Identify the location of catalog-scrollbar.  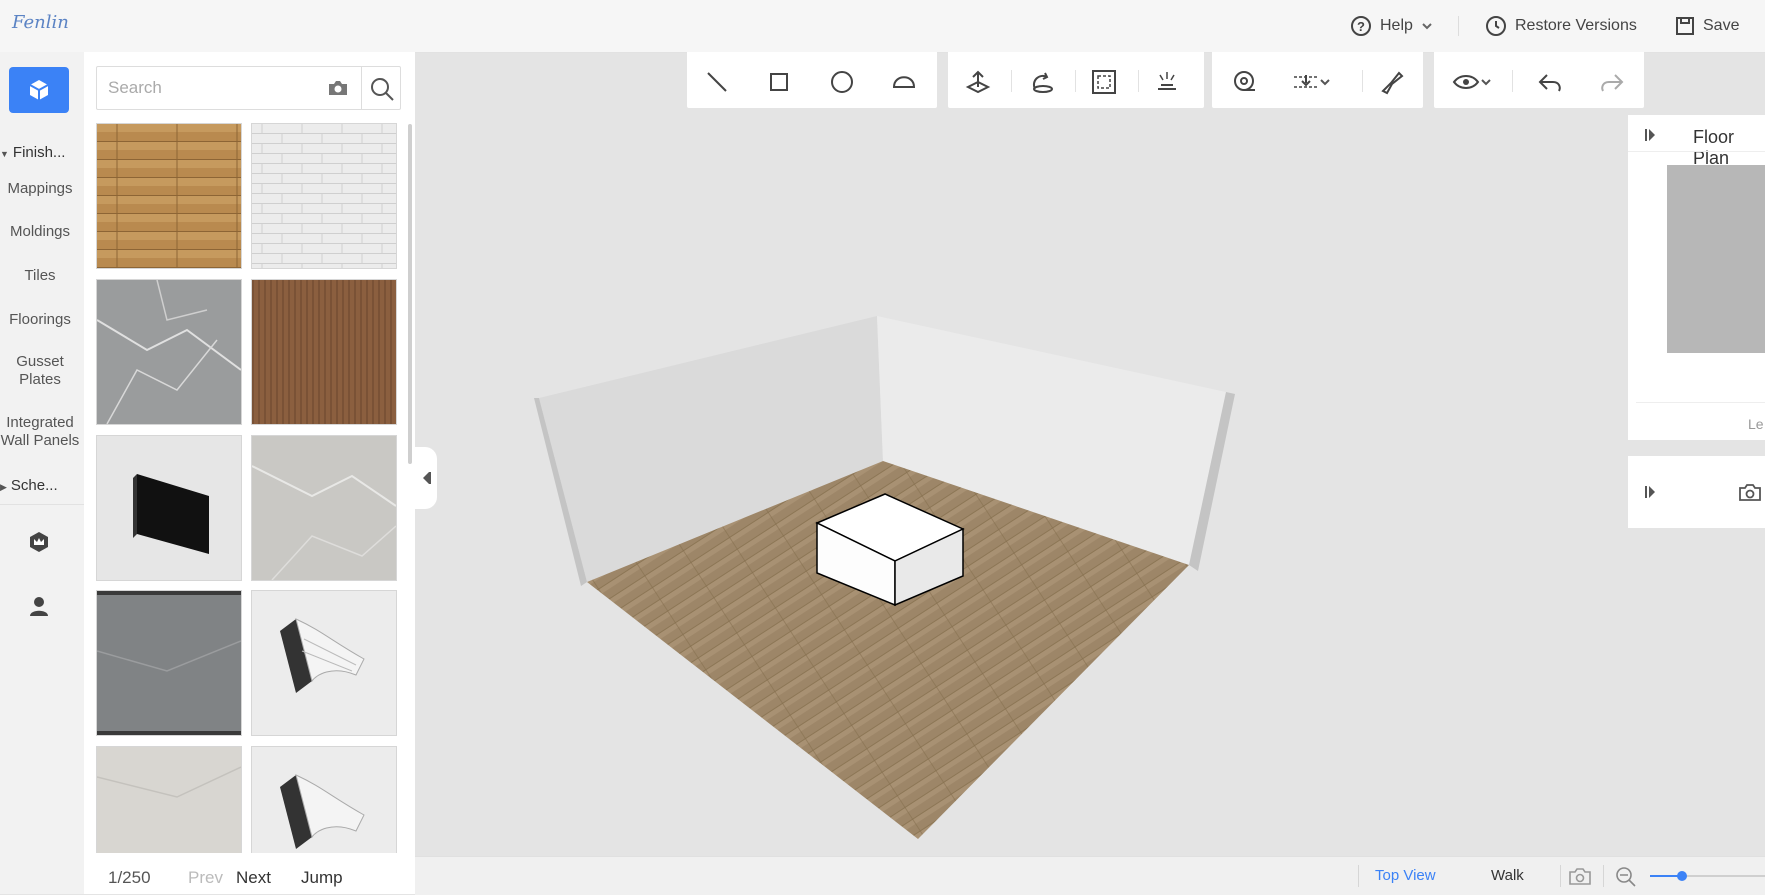
(410, 294).